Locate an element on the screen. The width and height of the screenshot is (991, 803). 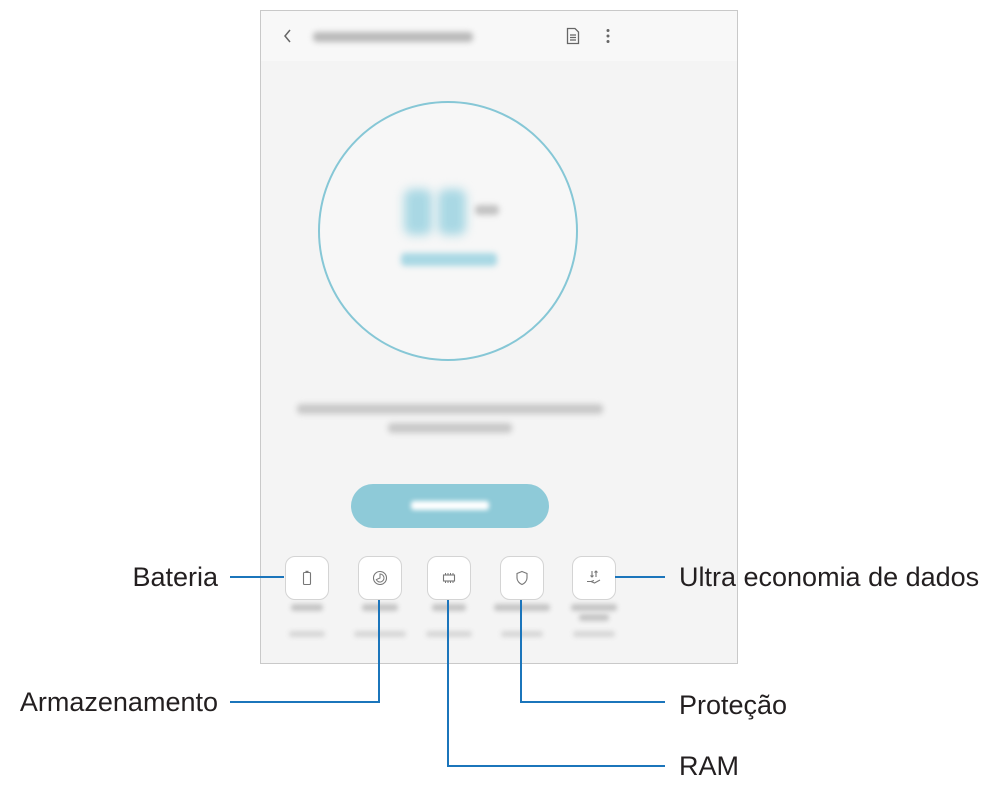
security-tile-label-blurred is located at coordinates (522, 607).